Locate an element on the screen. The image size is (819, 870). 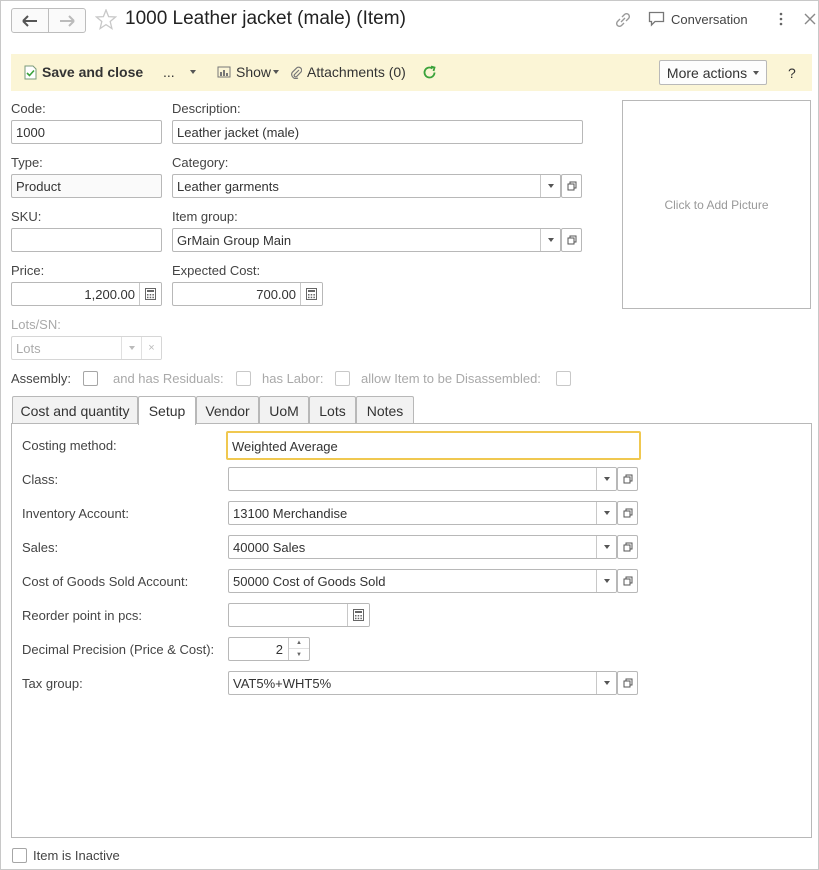
close-icon is located at coordinates (810, 20).